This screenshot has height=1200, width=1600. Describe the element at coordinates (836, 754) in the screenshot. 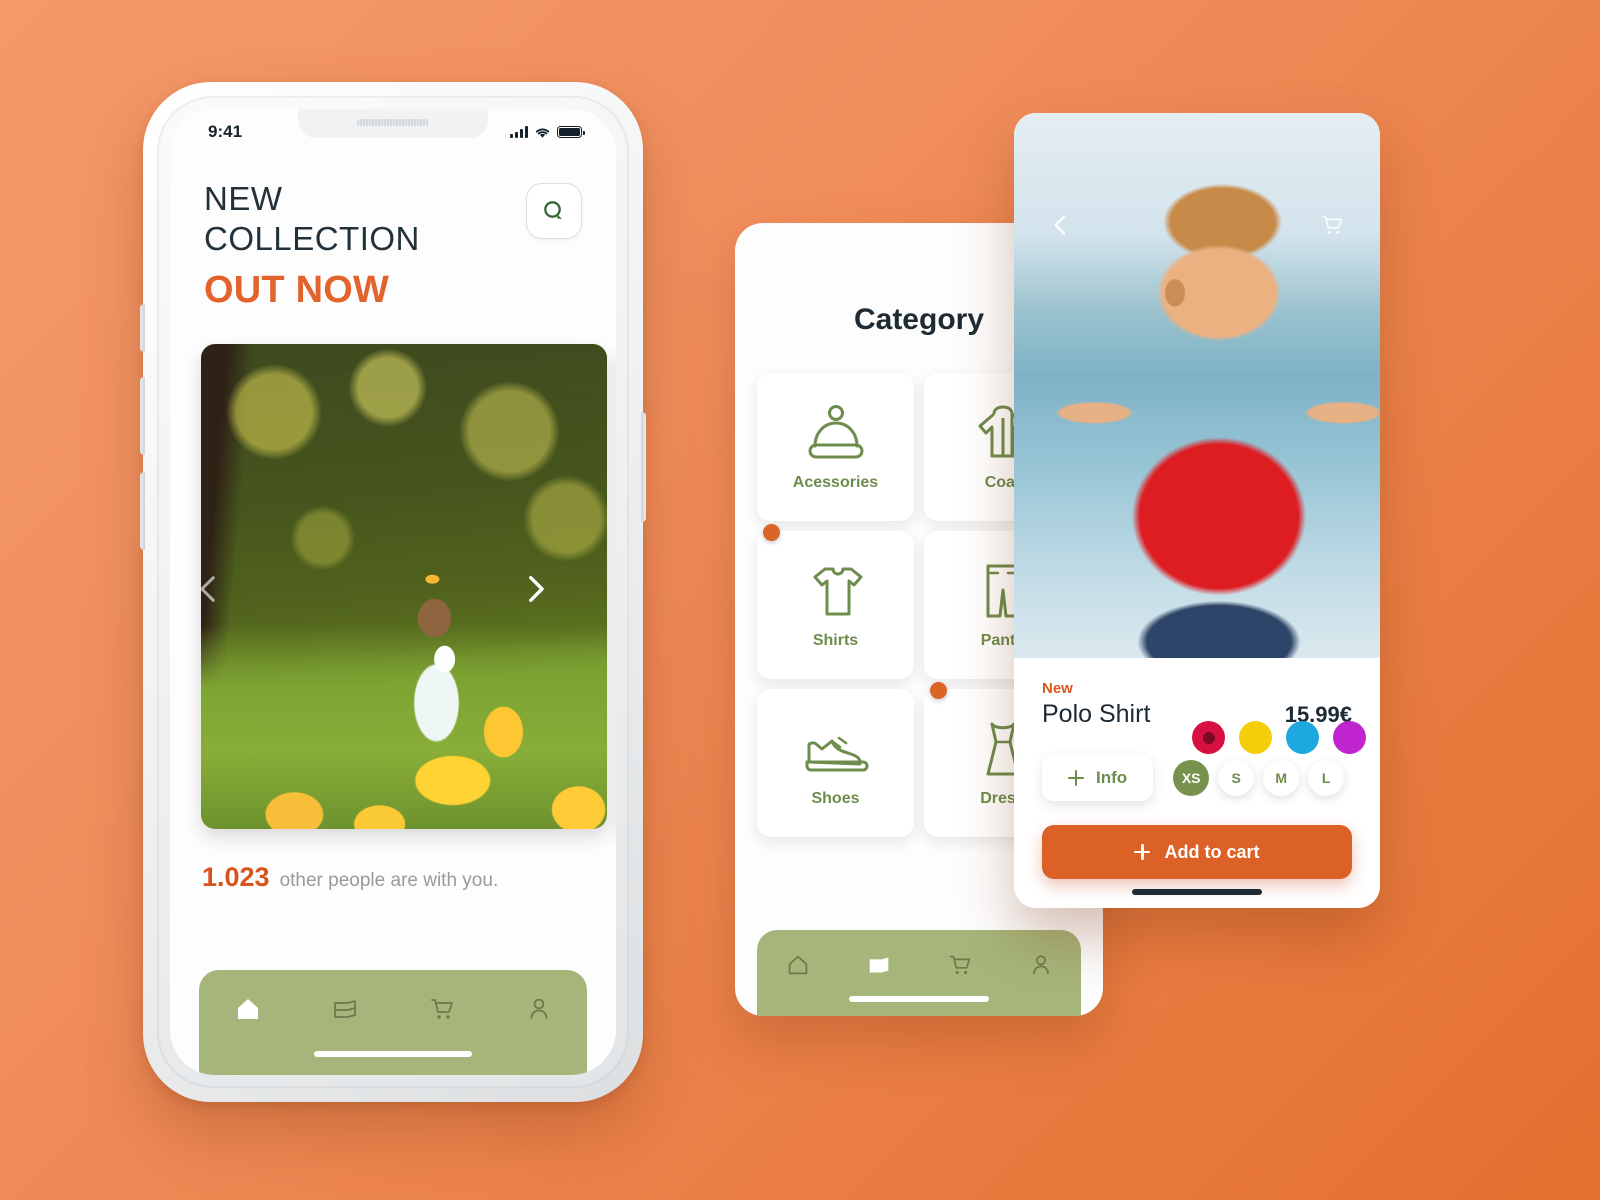

I see `sneaker-icon` at that location.